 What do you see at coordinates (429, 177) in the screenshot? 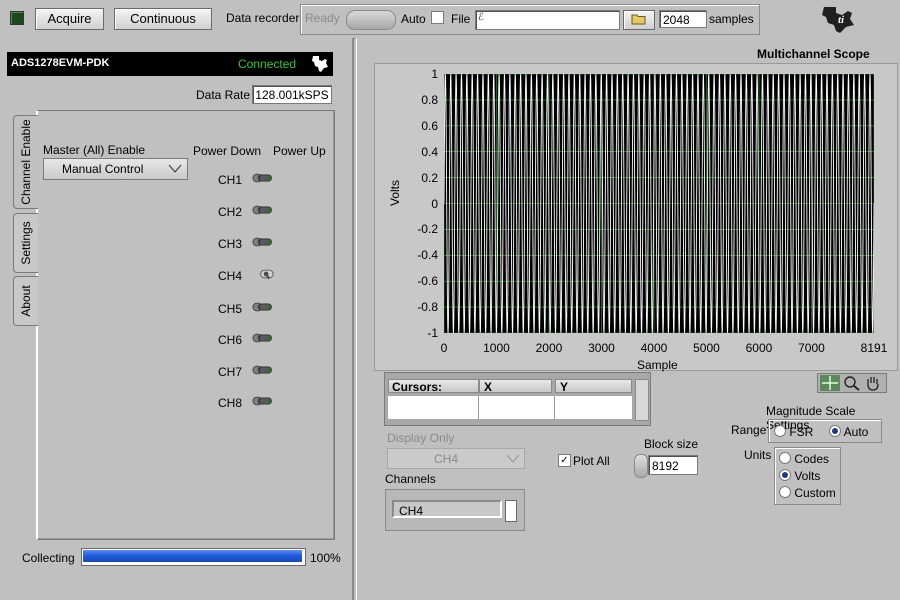
I see `y-tick-label: 0.2` at bounding box center [429, 177].